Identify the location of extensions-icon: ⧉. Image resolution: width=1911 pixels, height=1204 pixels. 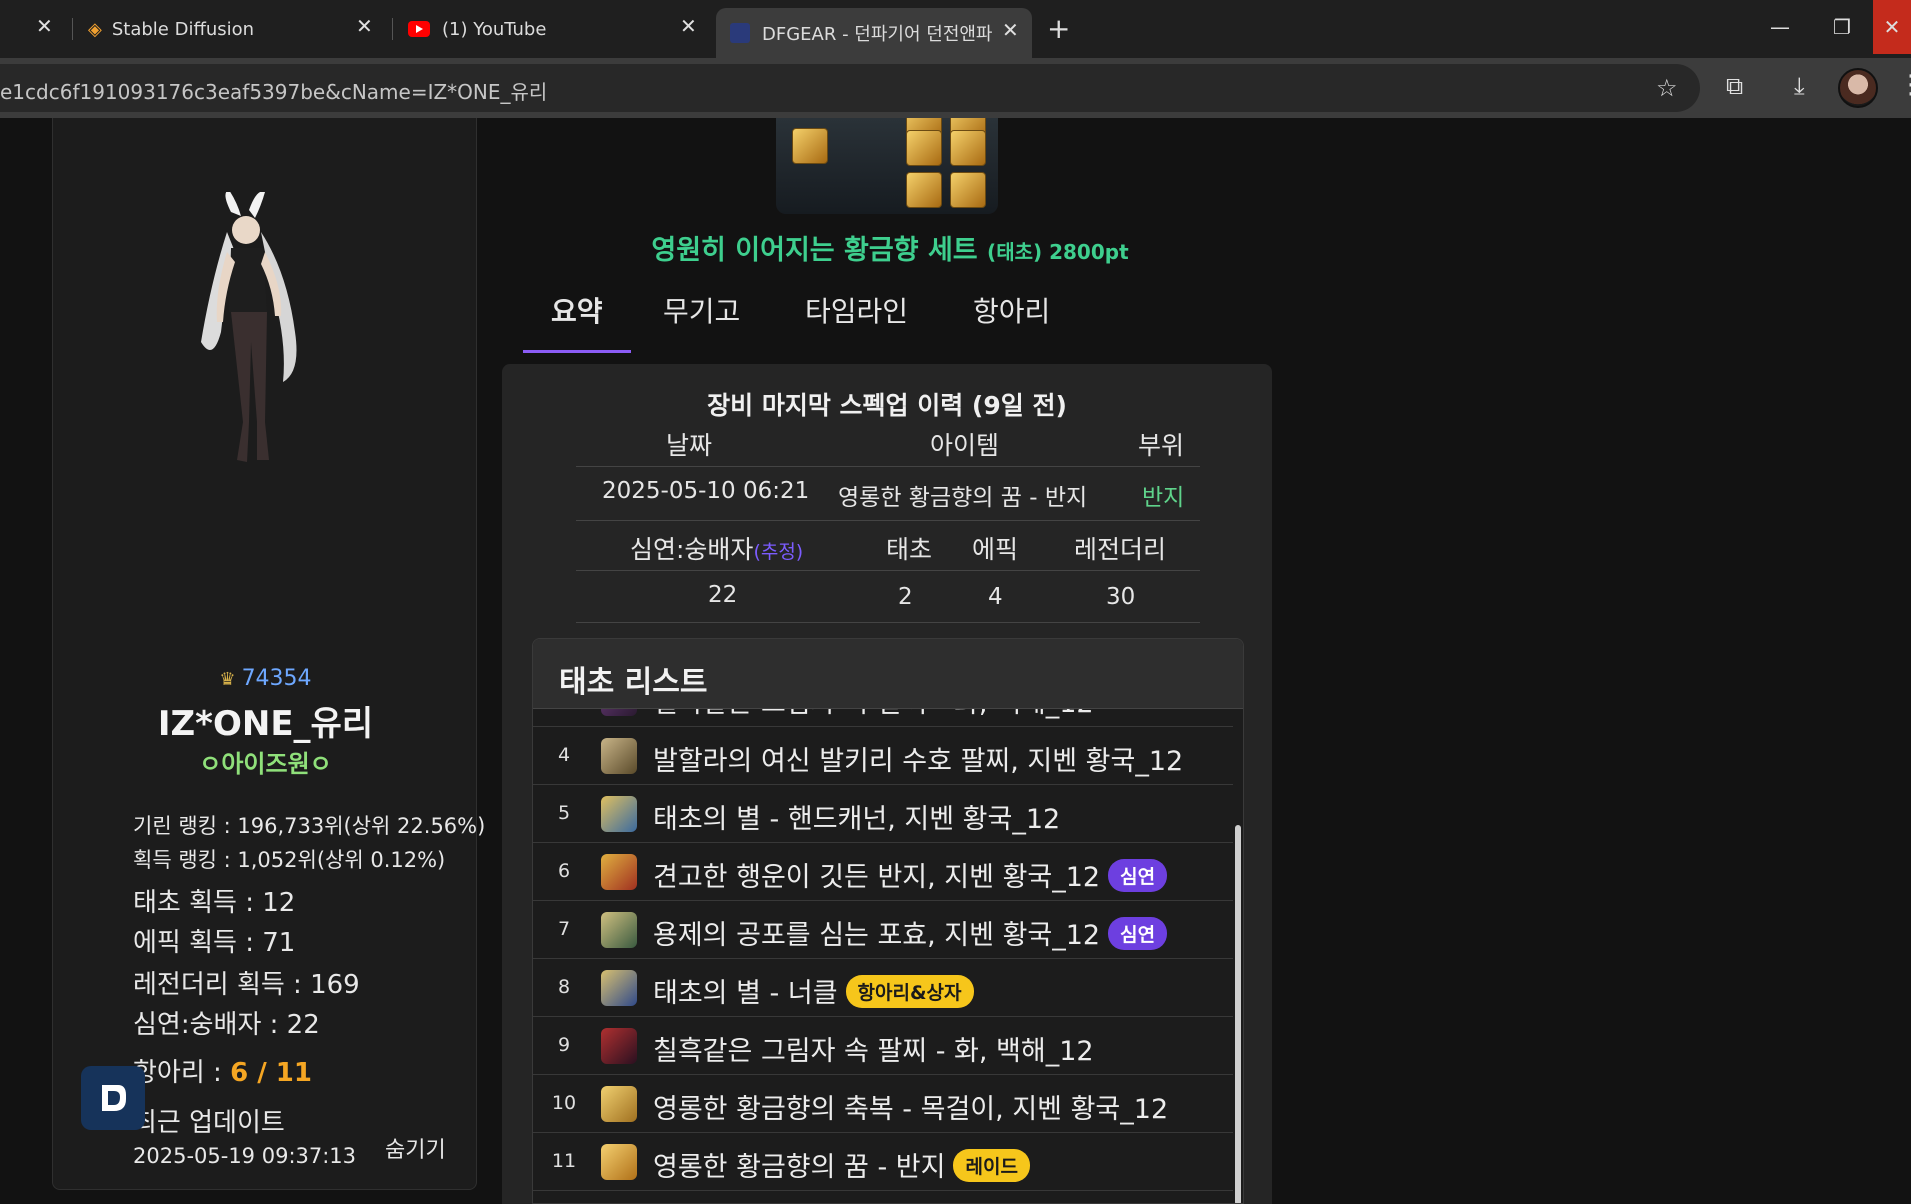
(1734, 86).